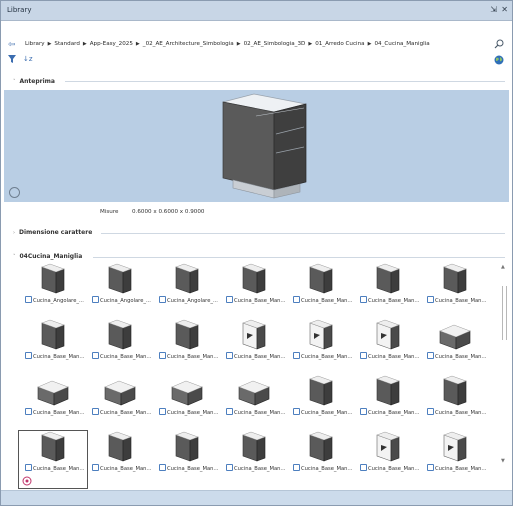  Describe the element at coordinates (111, 44) in the screenshot. I see `breadcrumb-item: App-Easy_2025` at that location.